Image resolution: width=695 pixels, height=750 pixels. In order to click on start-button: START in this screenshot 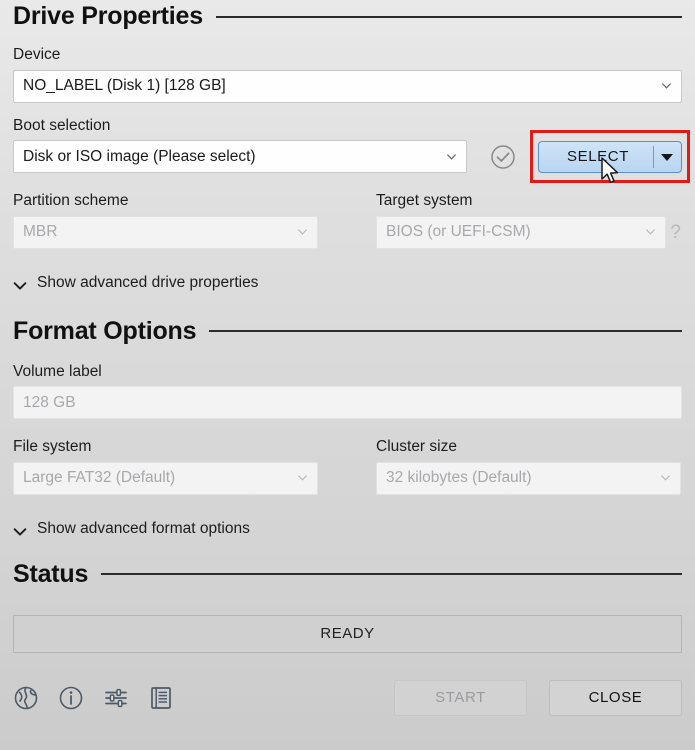, I will do `click(460, 697)`.